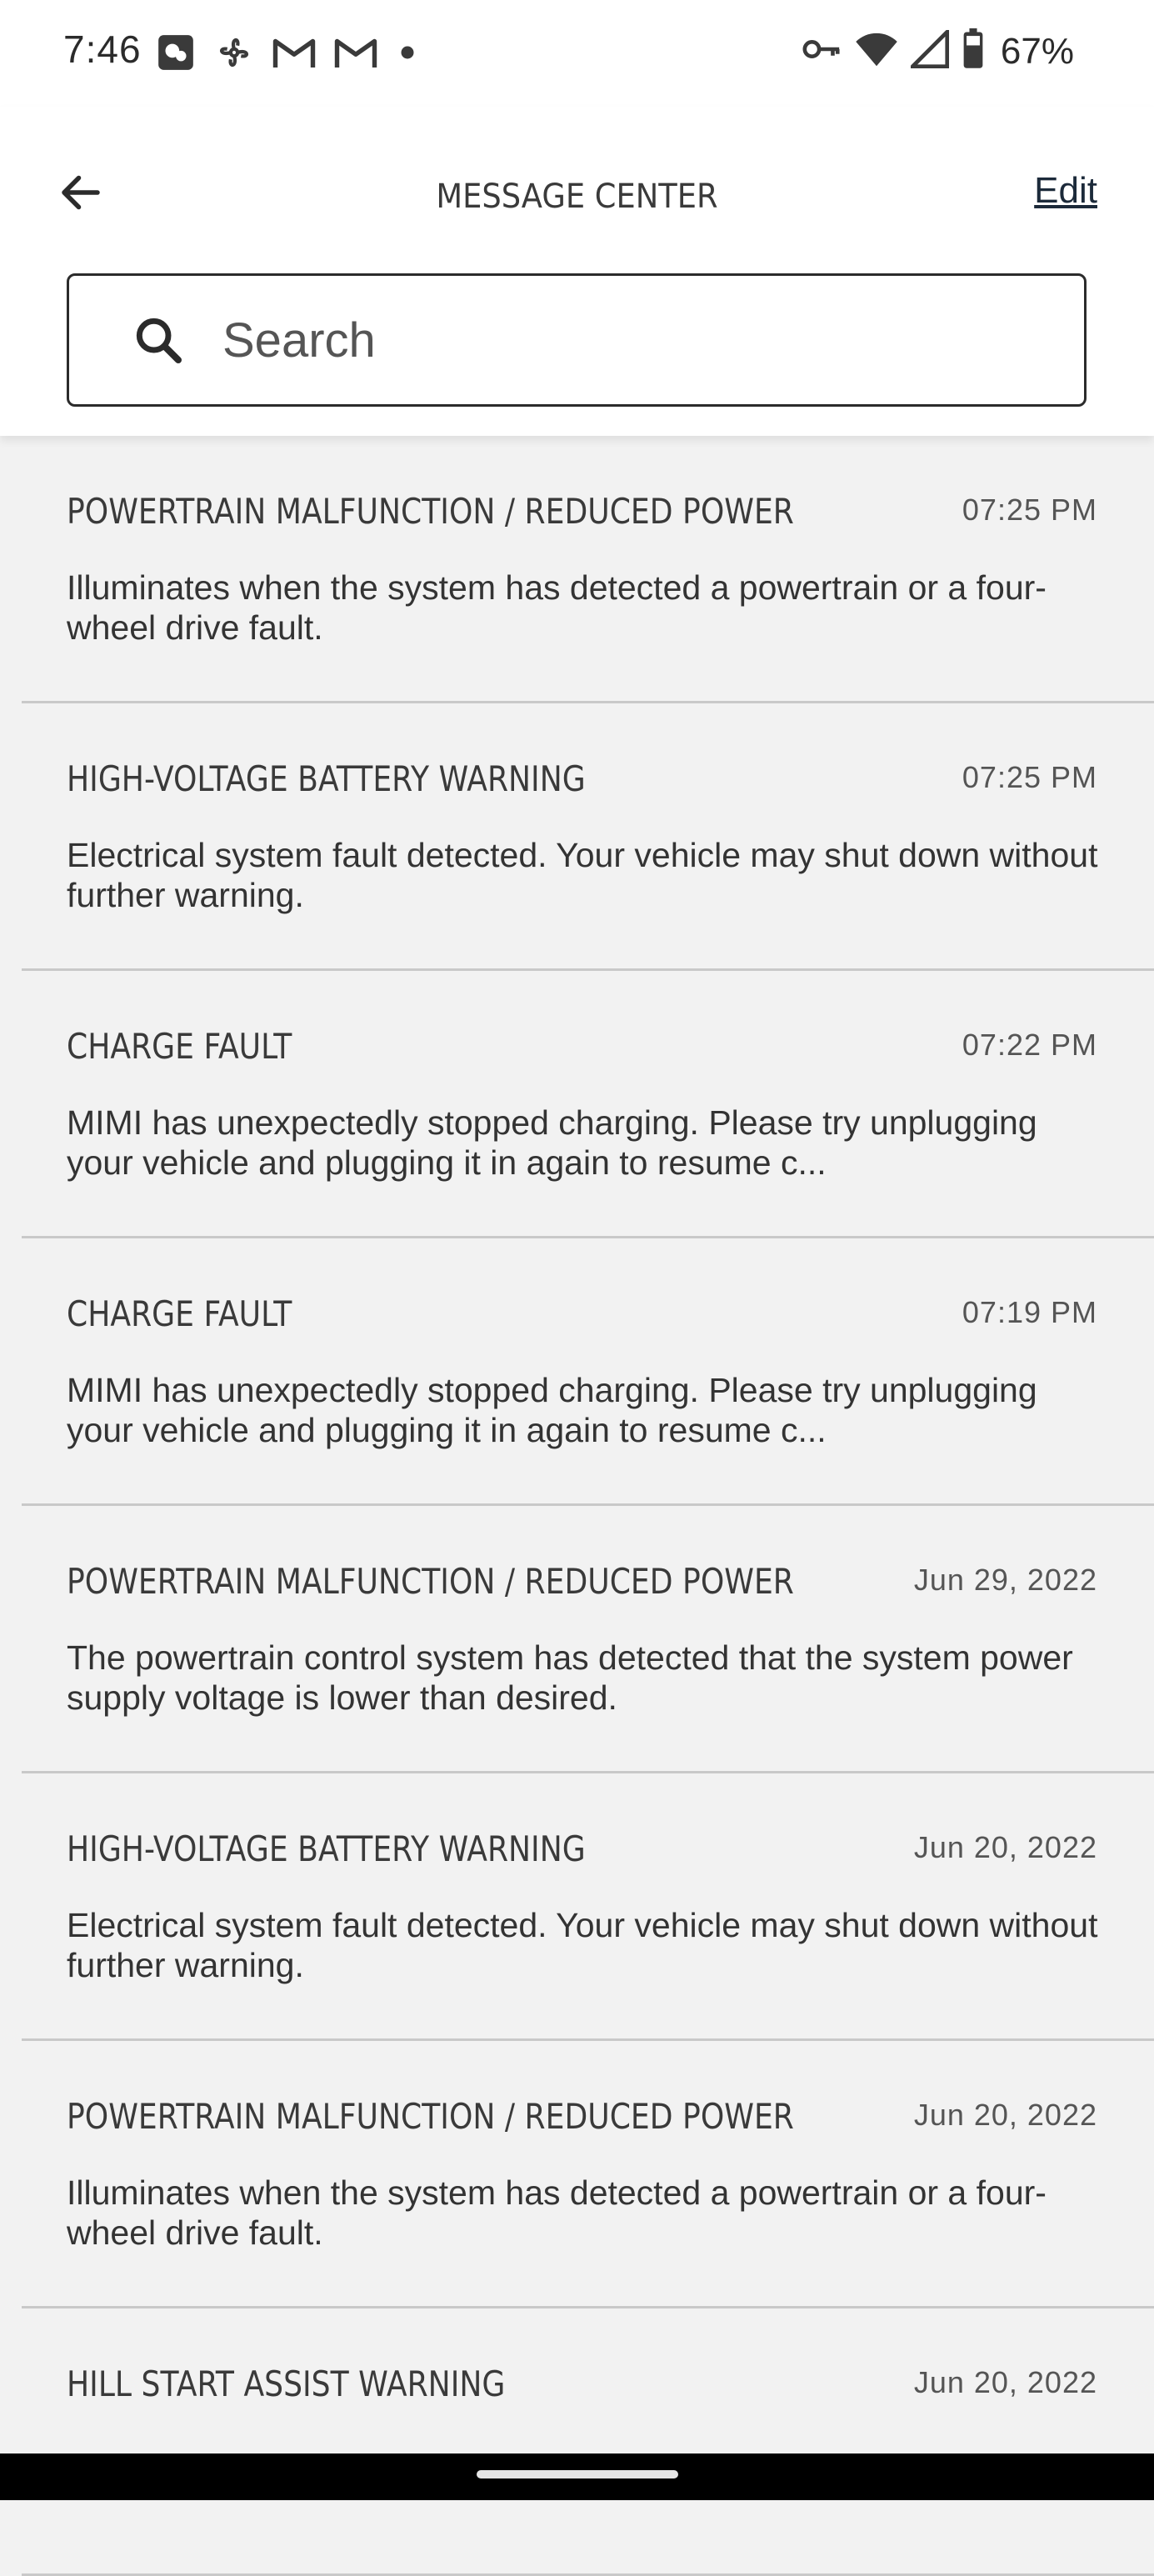 This screenshot has height=2576, width=1154. Describe the element at coordinates (597, 340) in the screenshot. I see `search-input` at that location.